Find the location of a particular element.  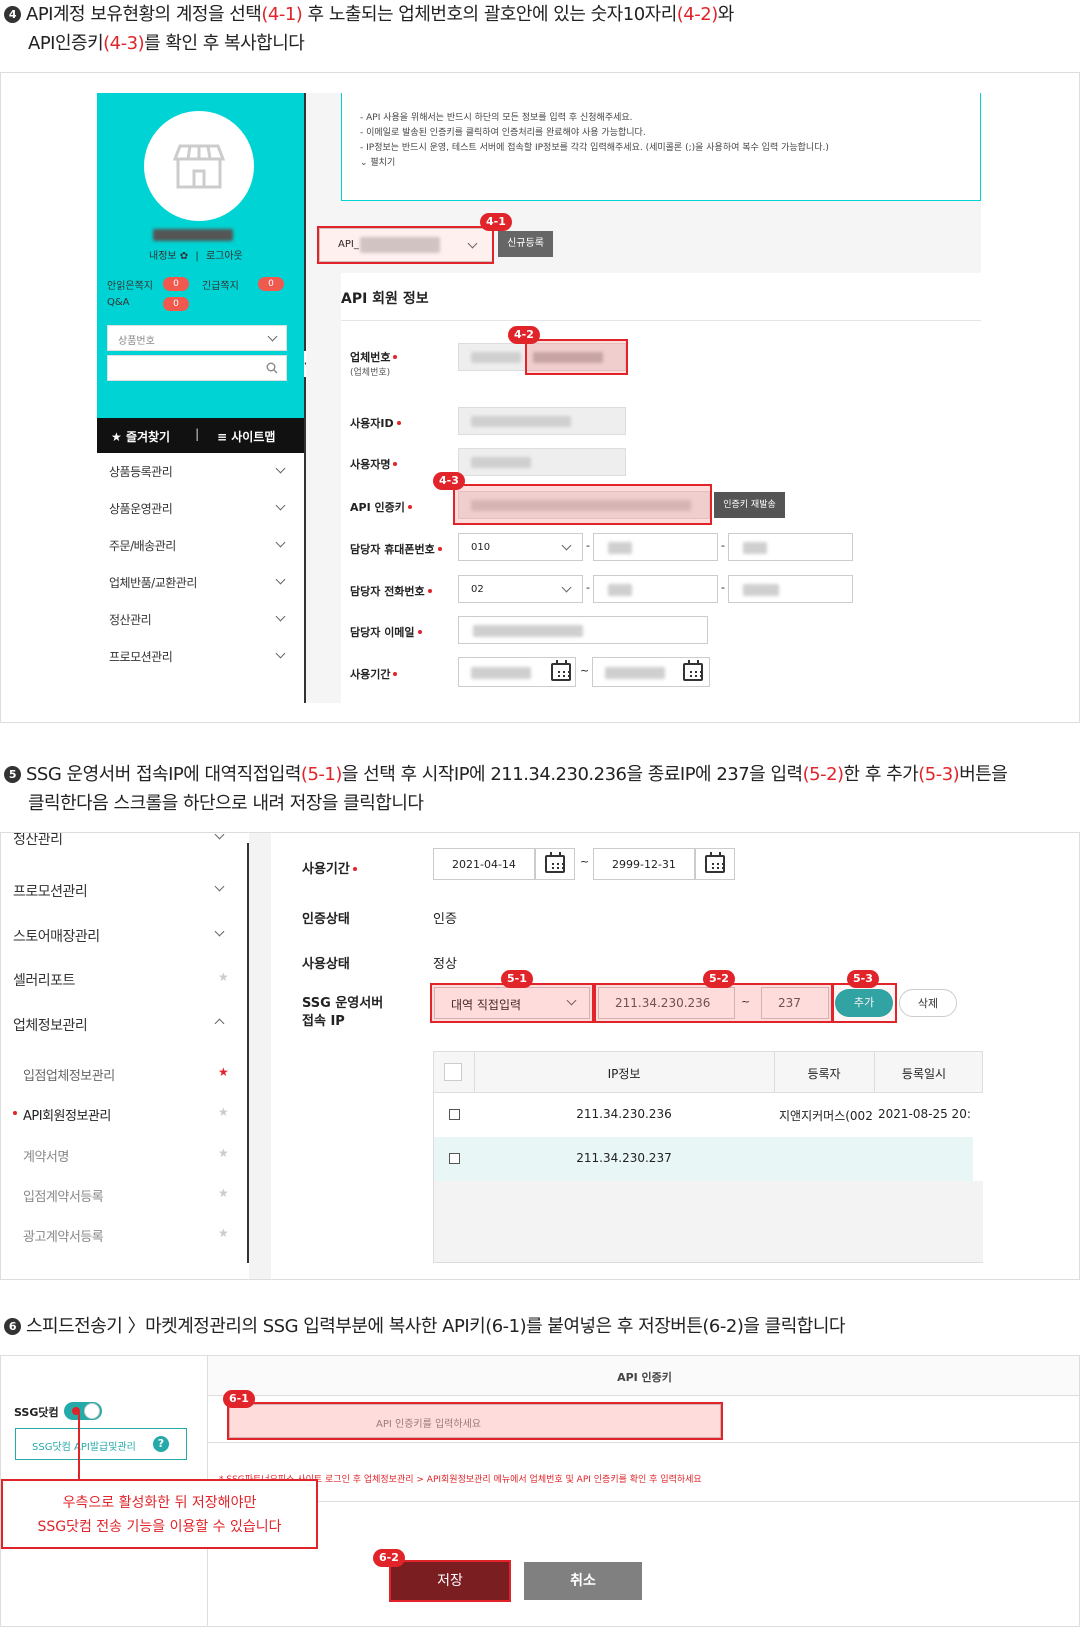

myinfo-link: 내정보 is located at coordinates (163, 256).